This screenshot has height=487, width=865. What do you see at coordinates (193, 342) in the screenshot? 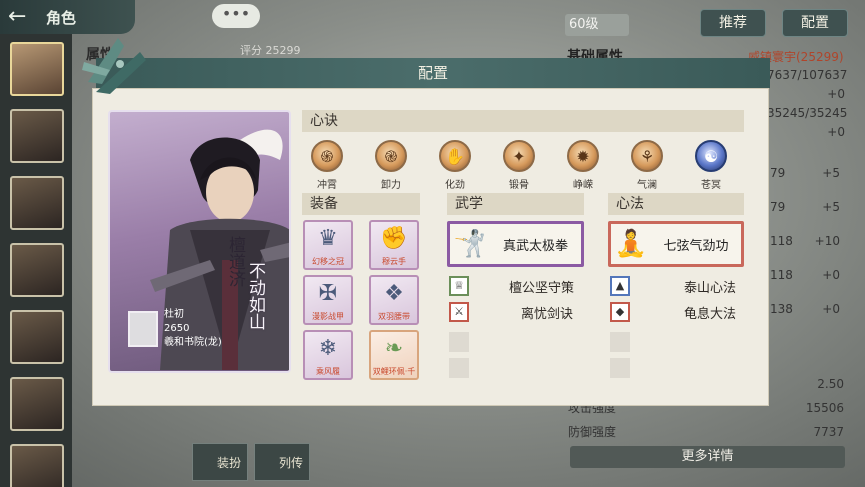
I see `player-guild: 羲和书院(龙)` at bounding box center [193, 342].